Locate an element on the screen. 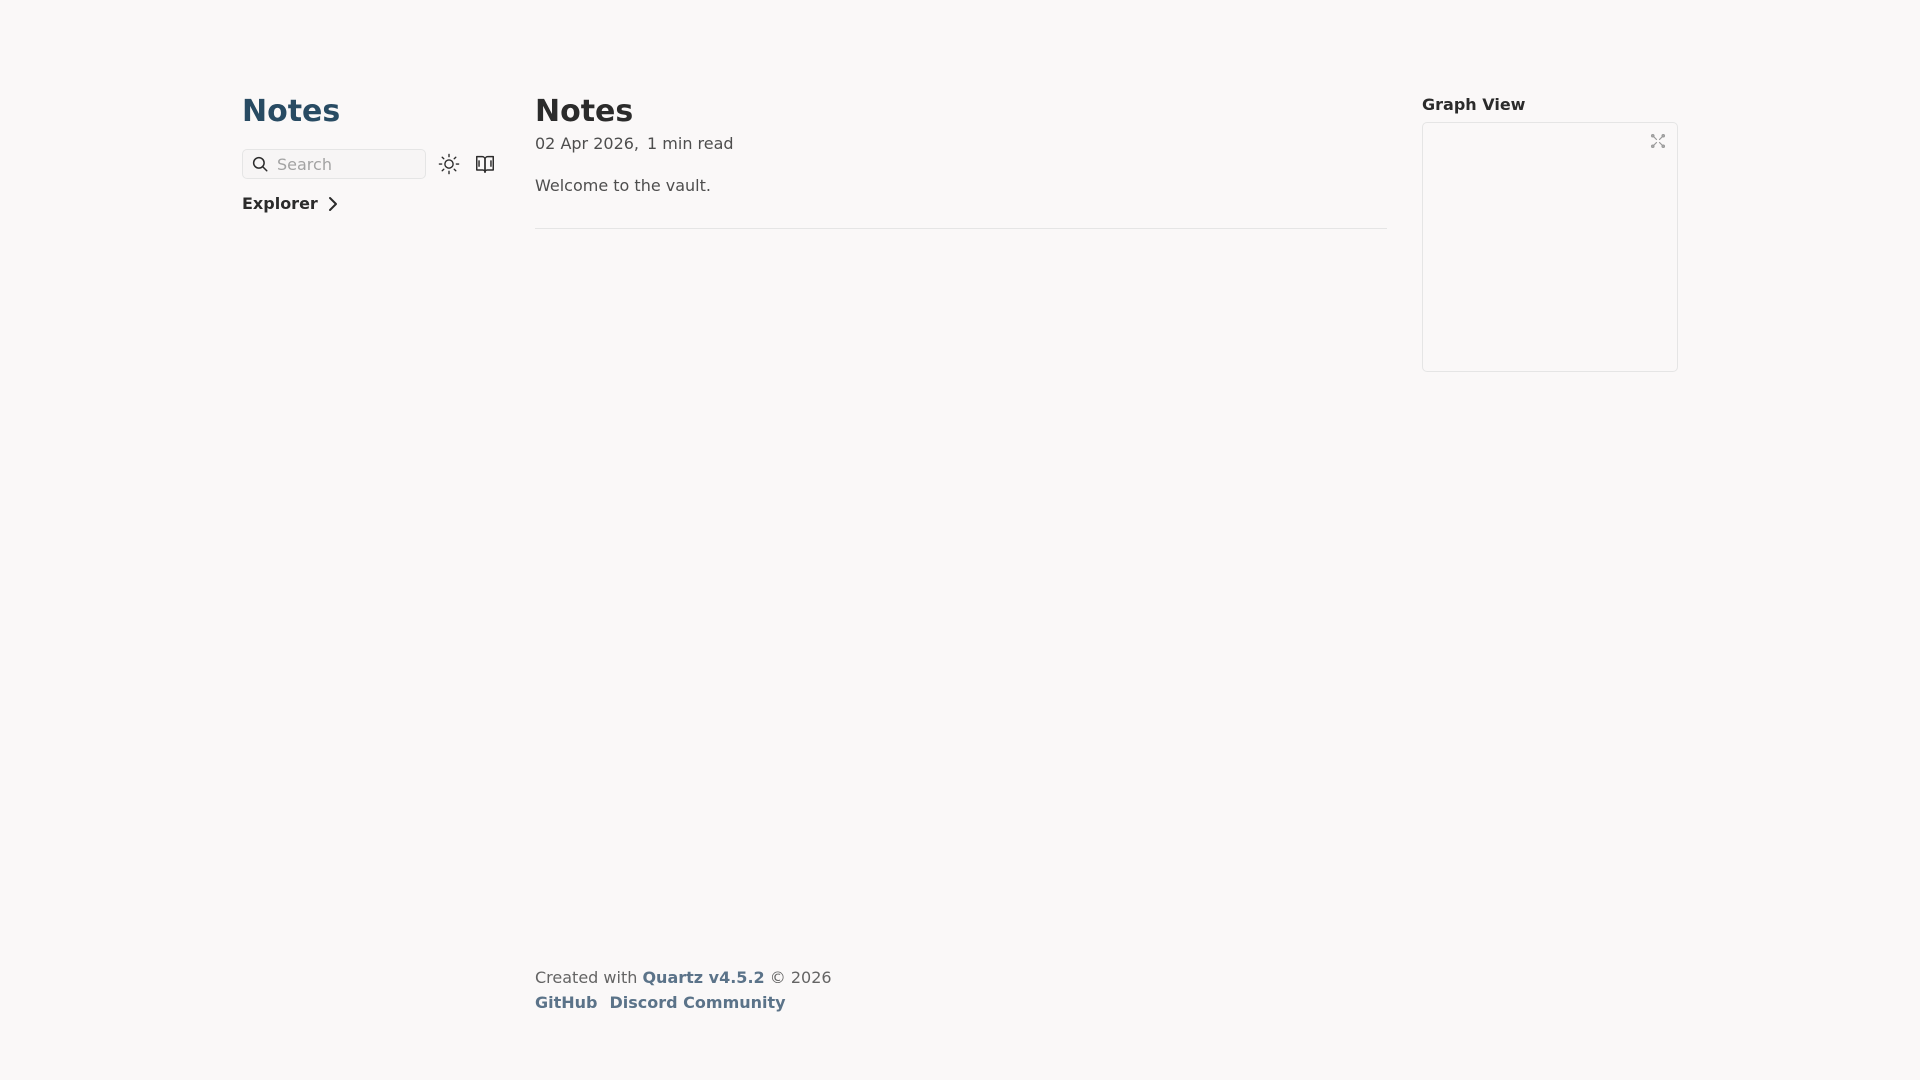 This screenshot has width=1920, height=1080. search-icon is located at coordinates (260, 164).